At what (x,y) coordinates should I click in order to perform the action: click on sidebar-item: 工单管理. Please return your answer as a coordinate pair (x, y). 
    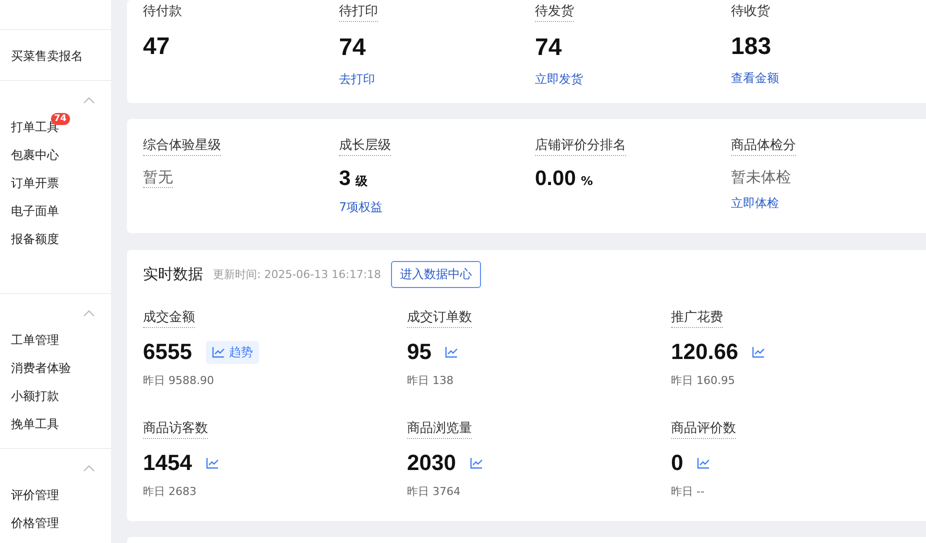
    Looking at the image, I should click on (35, 340).